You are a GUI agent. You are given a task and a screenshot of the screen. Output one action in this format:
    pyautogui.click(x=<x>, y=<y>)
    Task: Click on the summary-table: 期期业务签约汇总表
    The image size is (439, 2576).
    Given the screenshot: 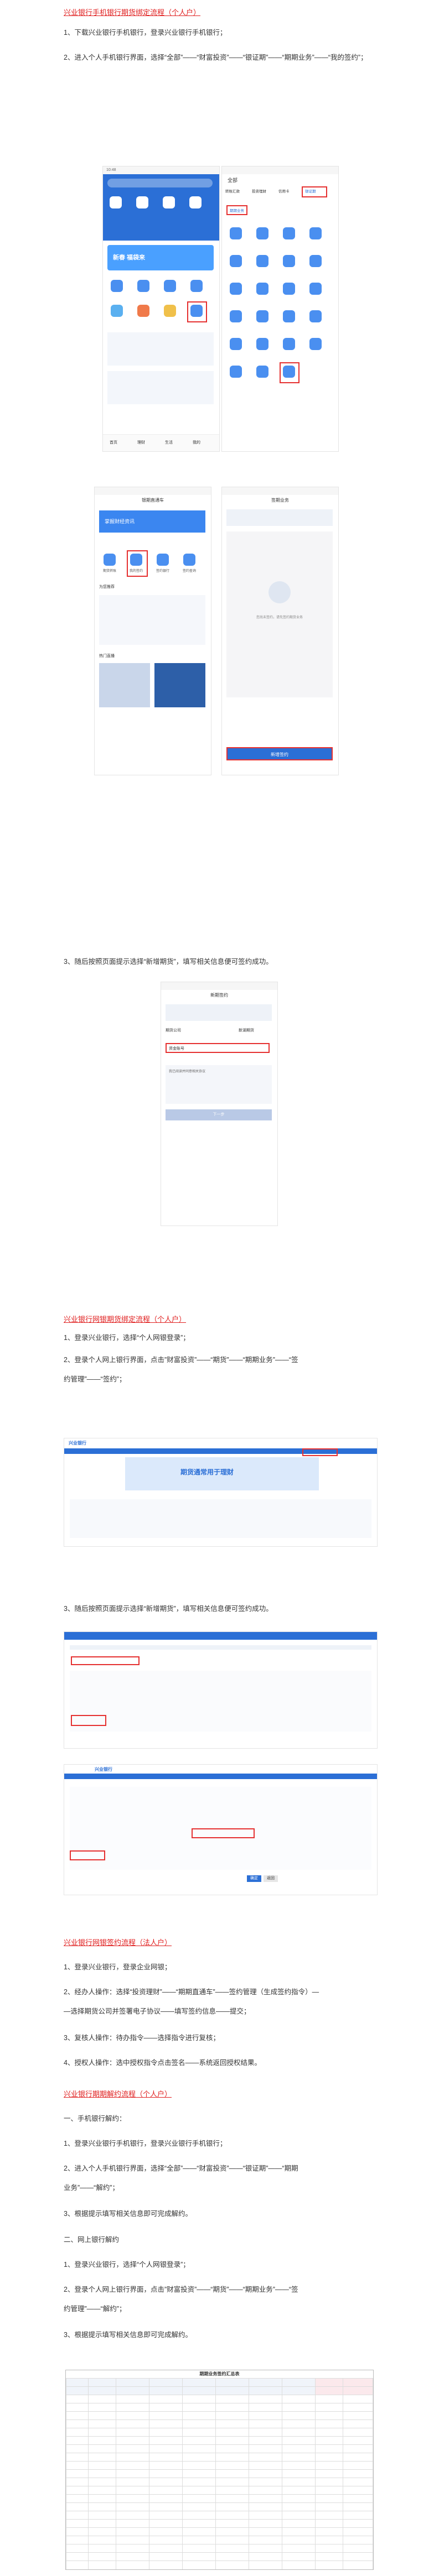 What is the action you would take?
    pyautogui.click(x=219, y=2470)
    